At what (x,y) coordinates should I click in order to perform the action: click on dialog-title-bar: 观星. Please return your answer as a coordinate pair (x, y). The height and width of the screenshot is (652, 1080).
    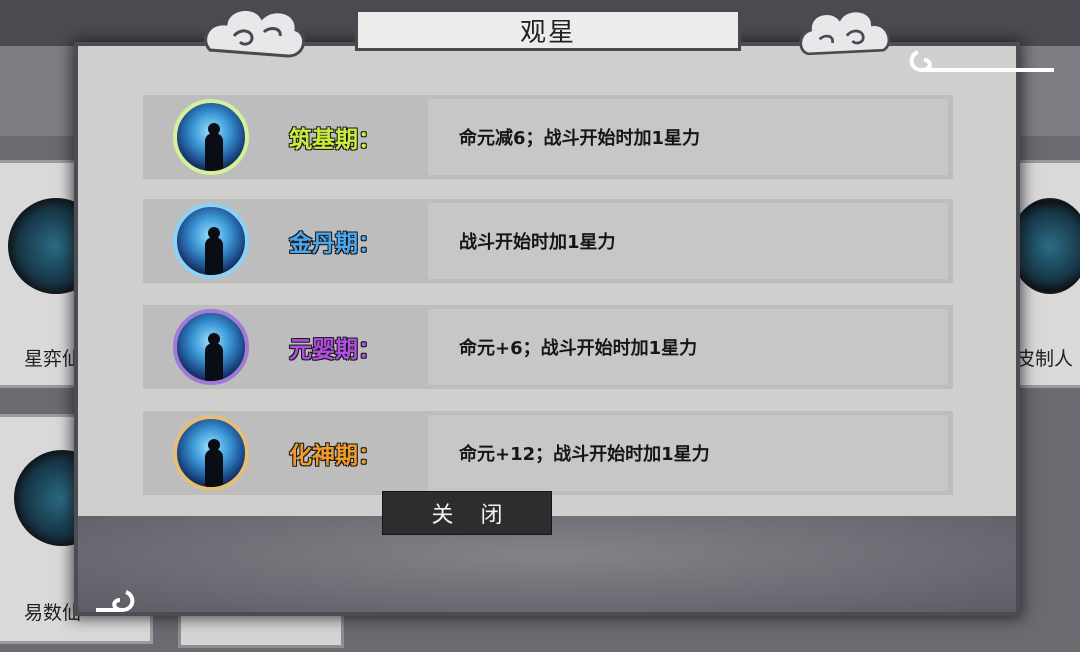
    Looking at the image, I should click on (548, 30).